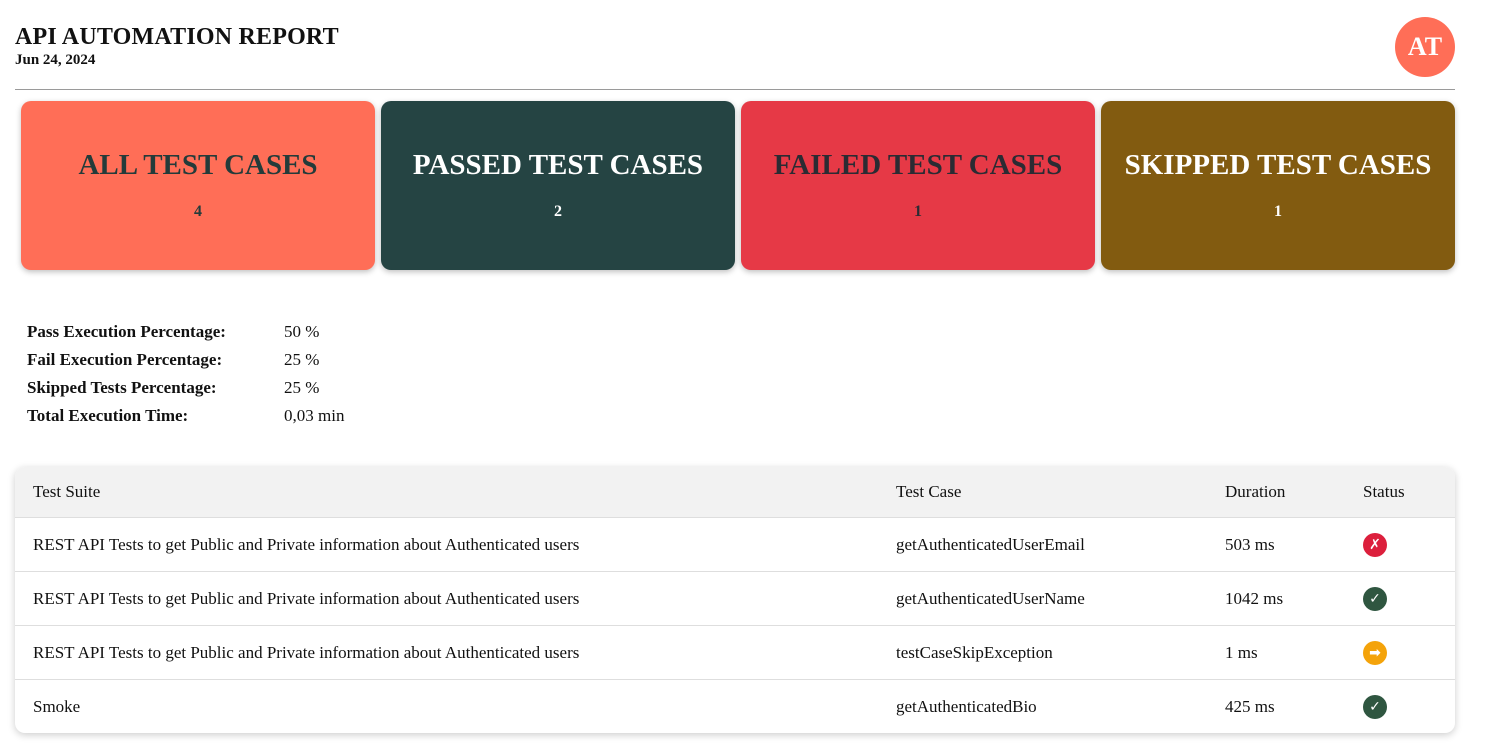 This screenshot has width=1494, height=756. Describe the element at coordinates (1042, 492) in the screenshot. I see `header-test-case: Test Case` at that location.